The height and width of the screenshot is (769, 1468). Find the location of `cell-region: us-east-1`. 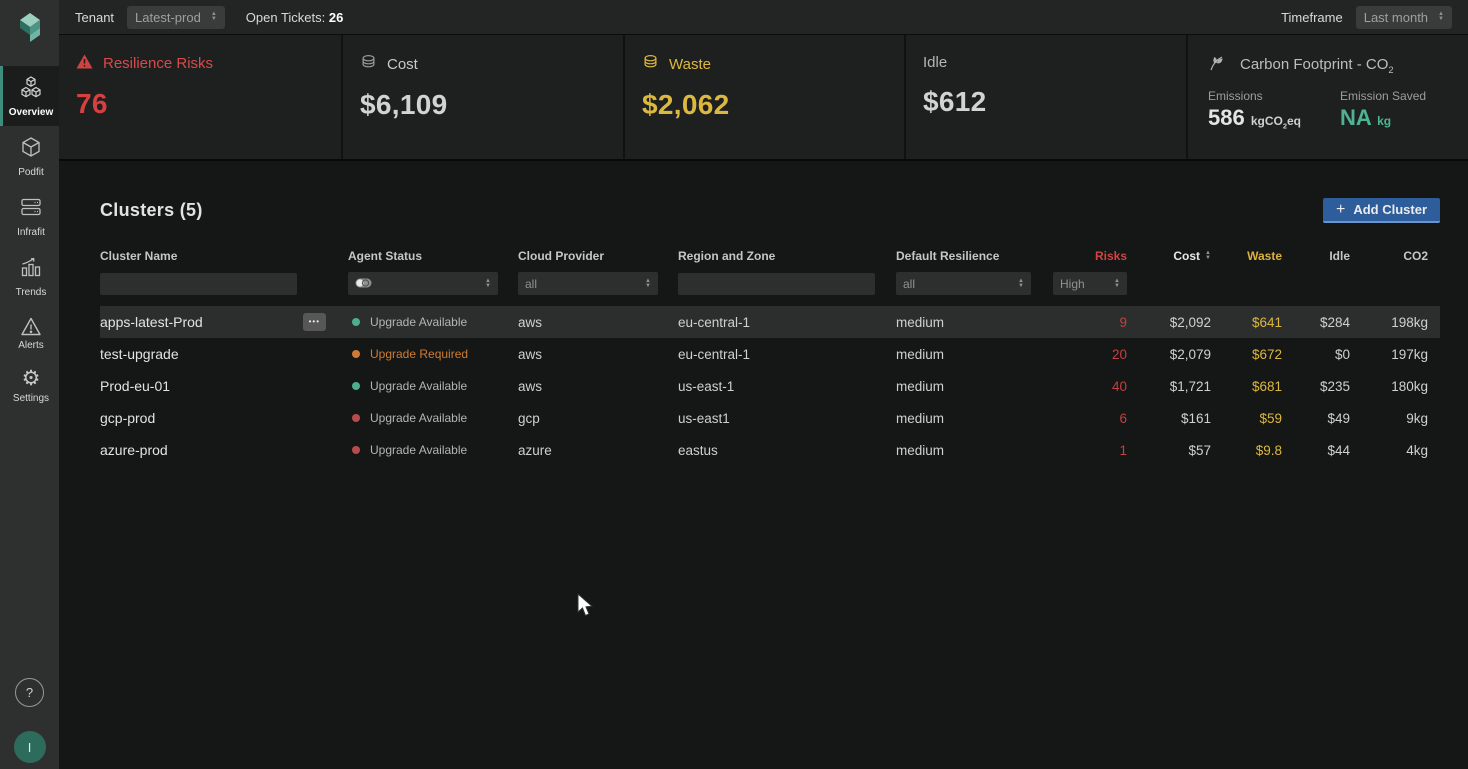

cell-region: us-east-1 is located at coordinates (706, 386).